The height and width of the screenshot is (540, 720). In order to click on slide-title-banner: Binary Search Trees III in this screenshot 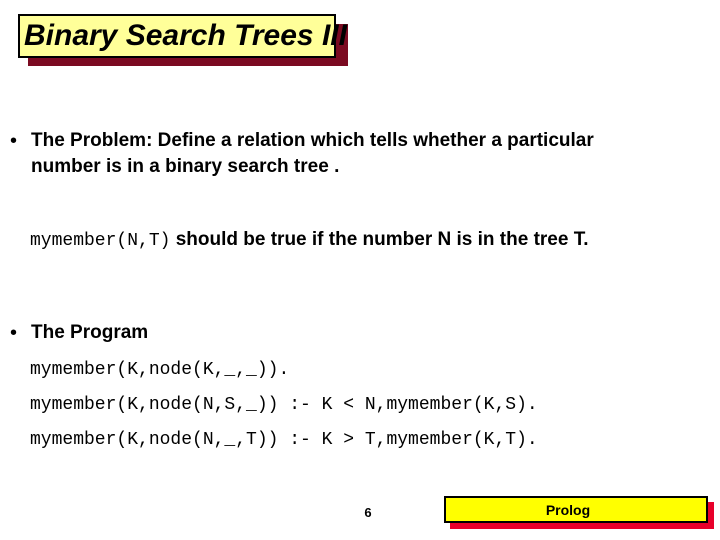, I will do `click(183, 40)`.